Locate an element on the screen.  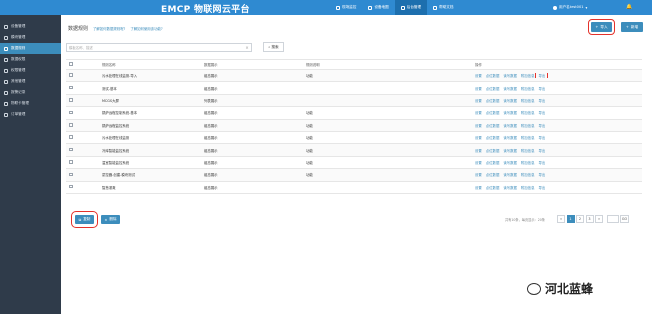
brand-logo: EMCP 物联网云平台 is located at coordinates (205, 8).